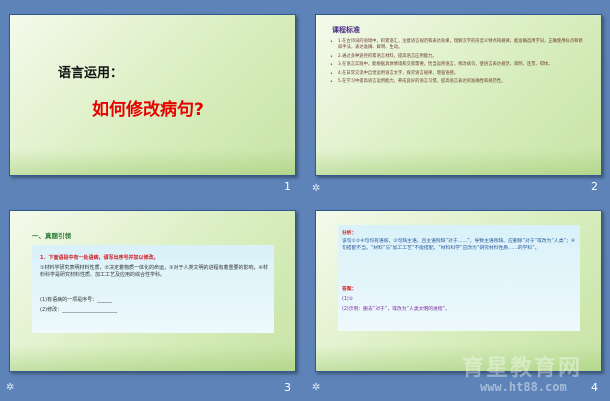 The width and height of the screenshot is (610, 401). I want to click on slide-number-1: 1, so click(287, 186).